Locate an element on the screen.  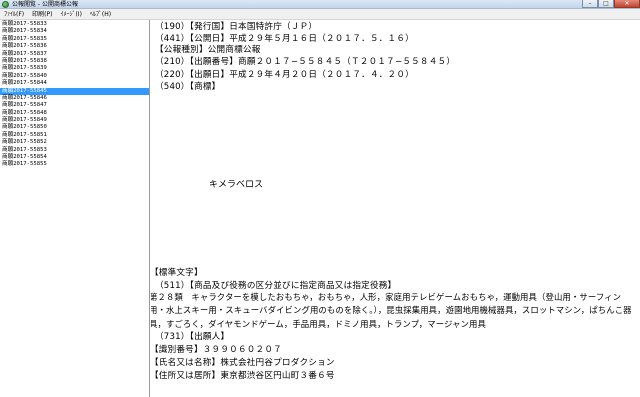
list-item-selected: 商願2017-55845 is located at coordinates (74, 91).